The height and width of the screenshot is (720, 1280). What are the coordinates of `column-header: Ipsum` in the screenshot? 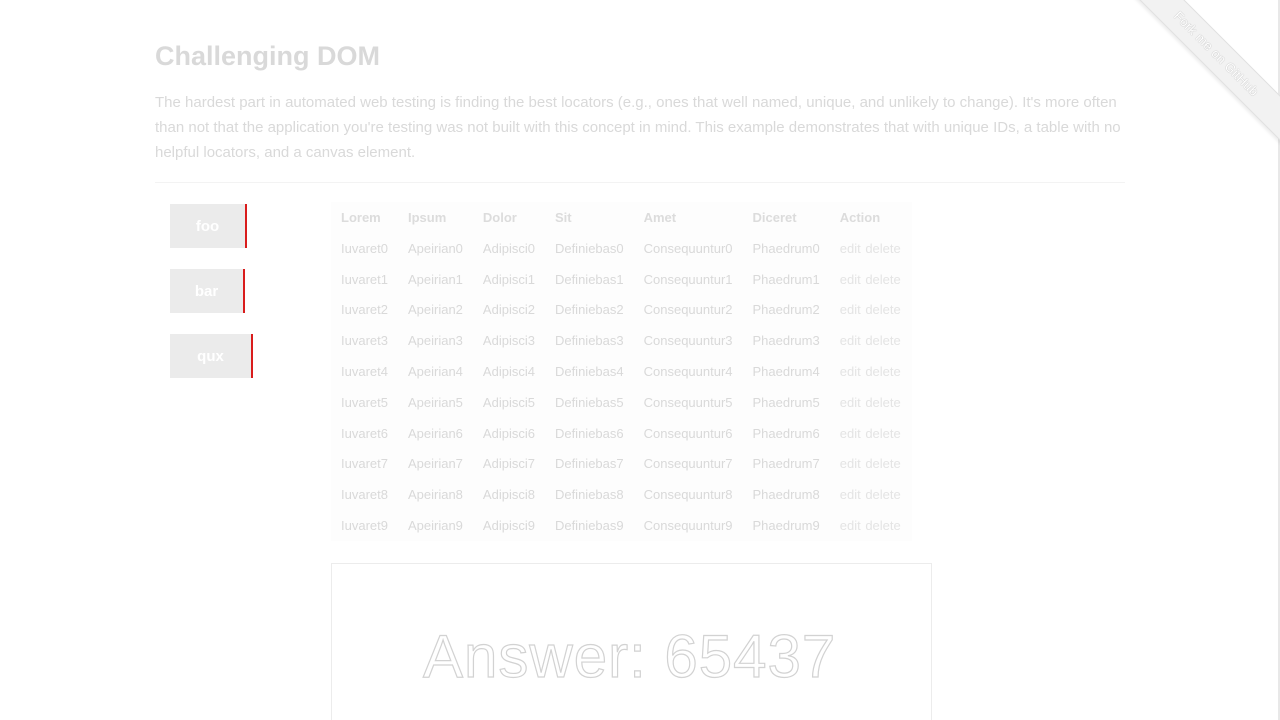 It's located at (427, 217).